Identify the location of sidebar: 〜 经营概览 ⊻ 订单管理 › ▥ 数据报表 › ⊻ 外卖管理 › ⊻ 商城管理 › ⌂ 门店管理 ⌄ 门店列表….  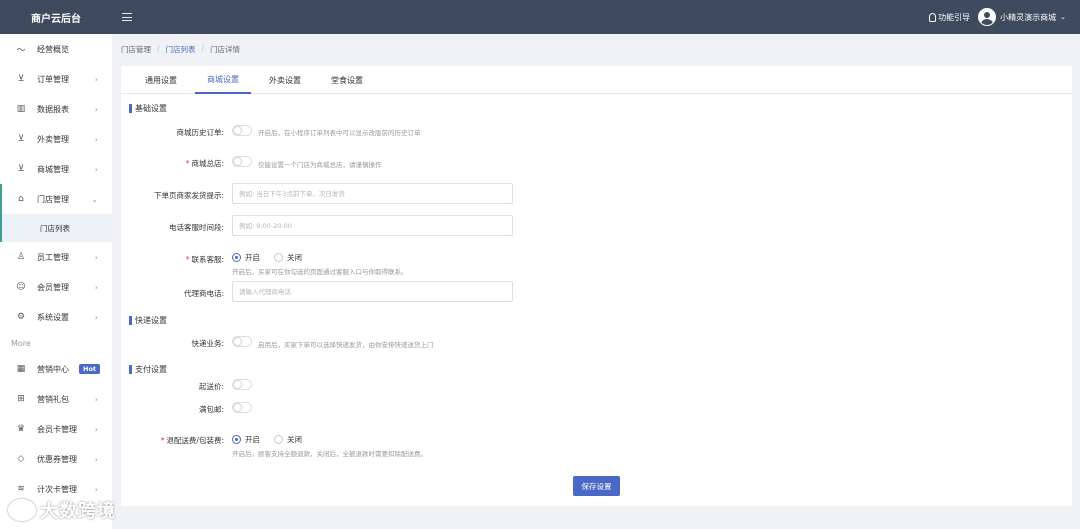
(56, 281).